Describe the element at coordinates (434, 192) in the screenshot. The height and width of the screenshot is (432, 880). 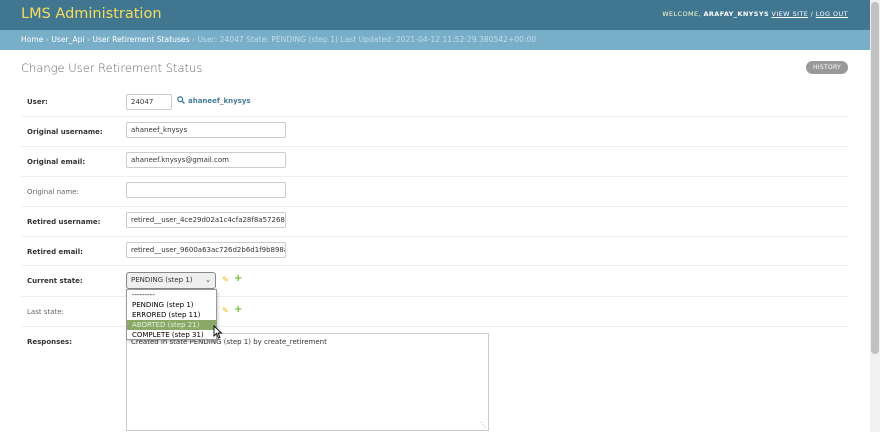
I see `form-row-original-name: Original name:` at that location.